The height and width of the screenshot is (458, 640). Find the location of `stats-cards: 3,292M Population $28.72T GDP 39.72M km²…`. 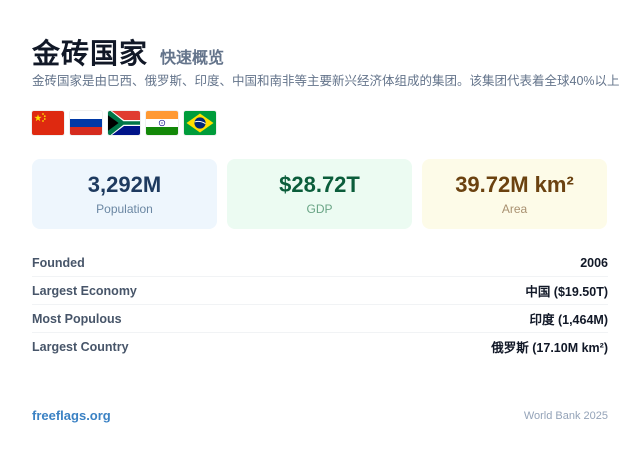

stats-cards: 3,292M Population $28.72T GDP 39.72M km²… is located at coordinates (320, 194).